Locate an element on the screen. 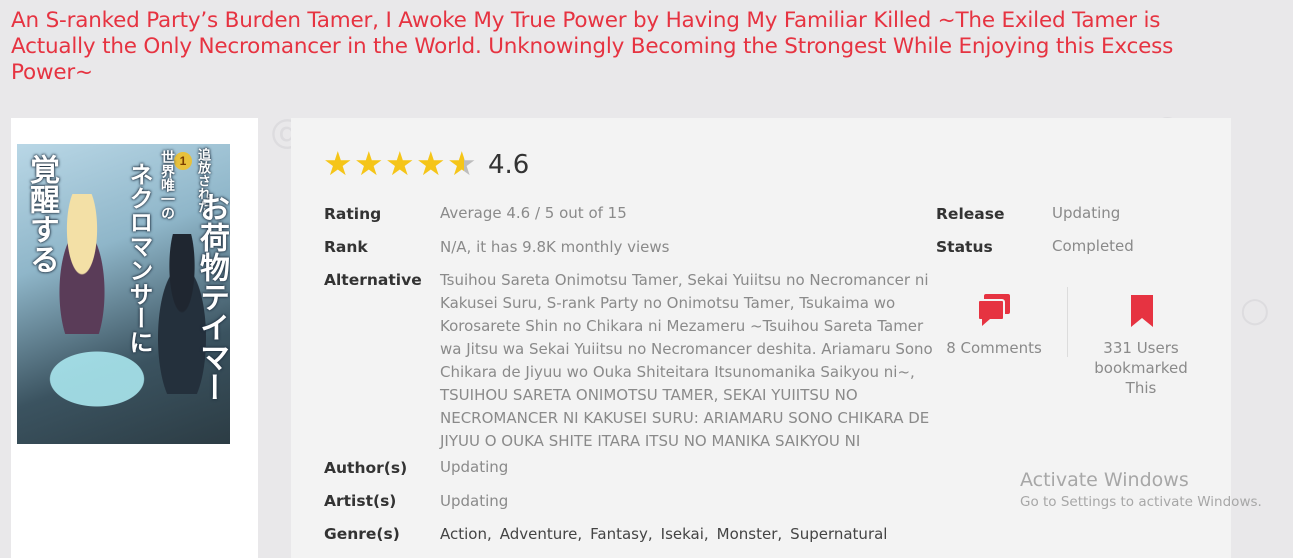 The width and height of the screenshot is (1293, 558). activate-windows-title: Activate Windows is located at coordinates (1104, 480).